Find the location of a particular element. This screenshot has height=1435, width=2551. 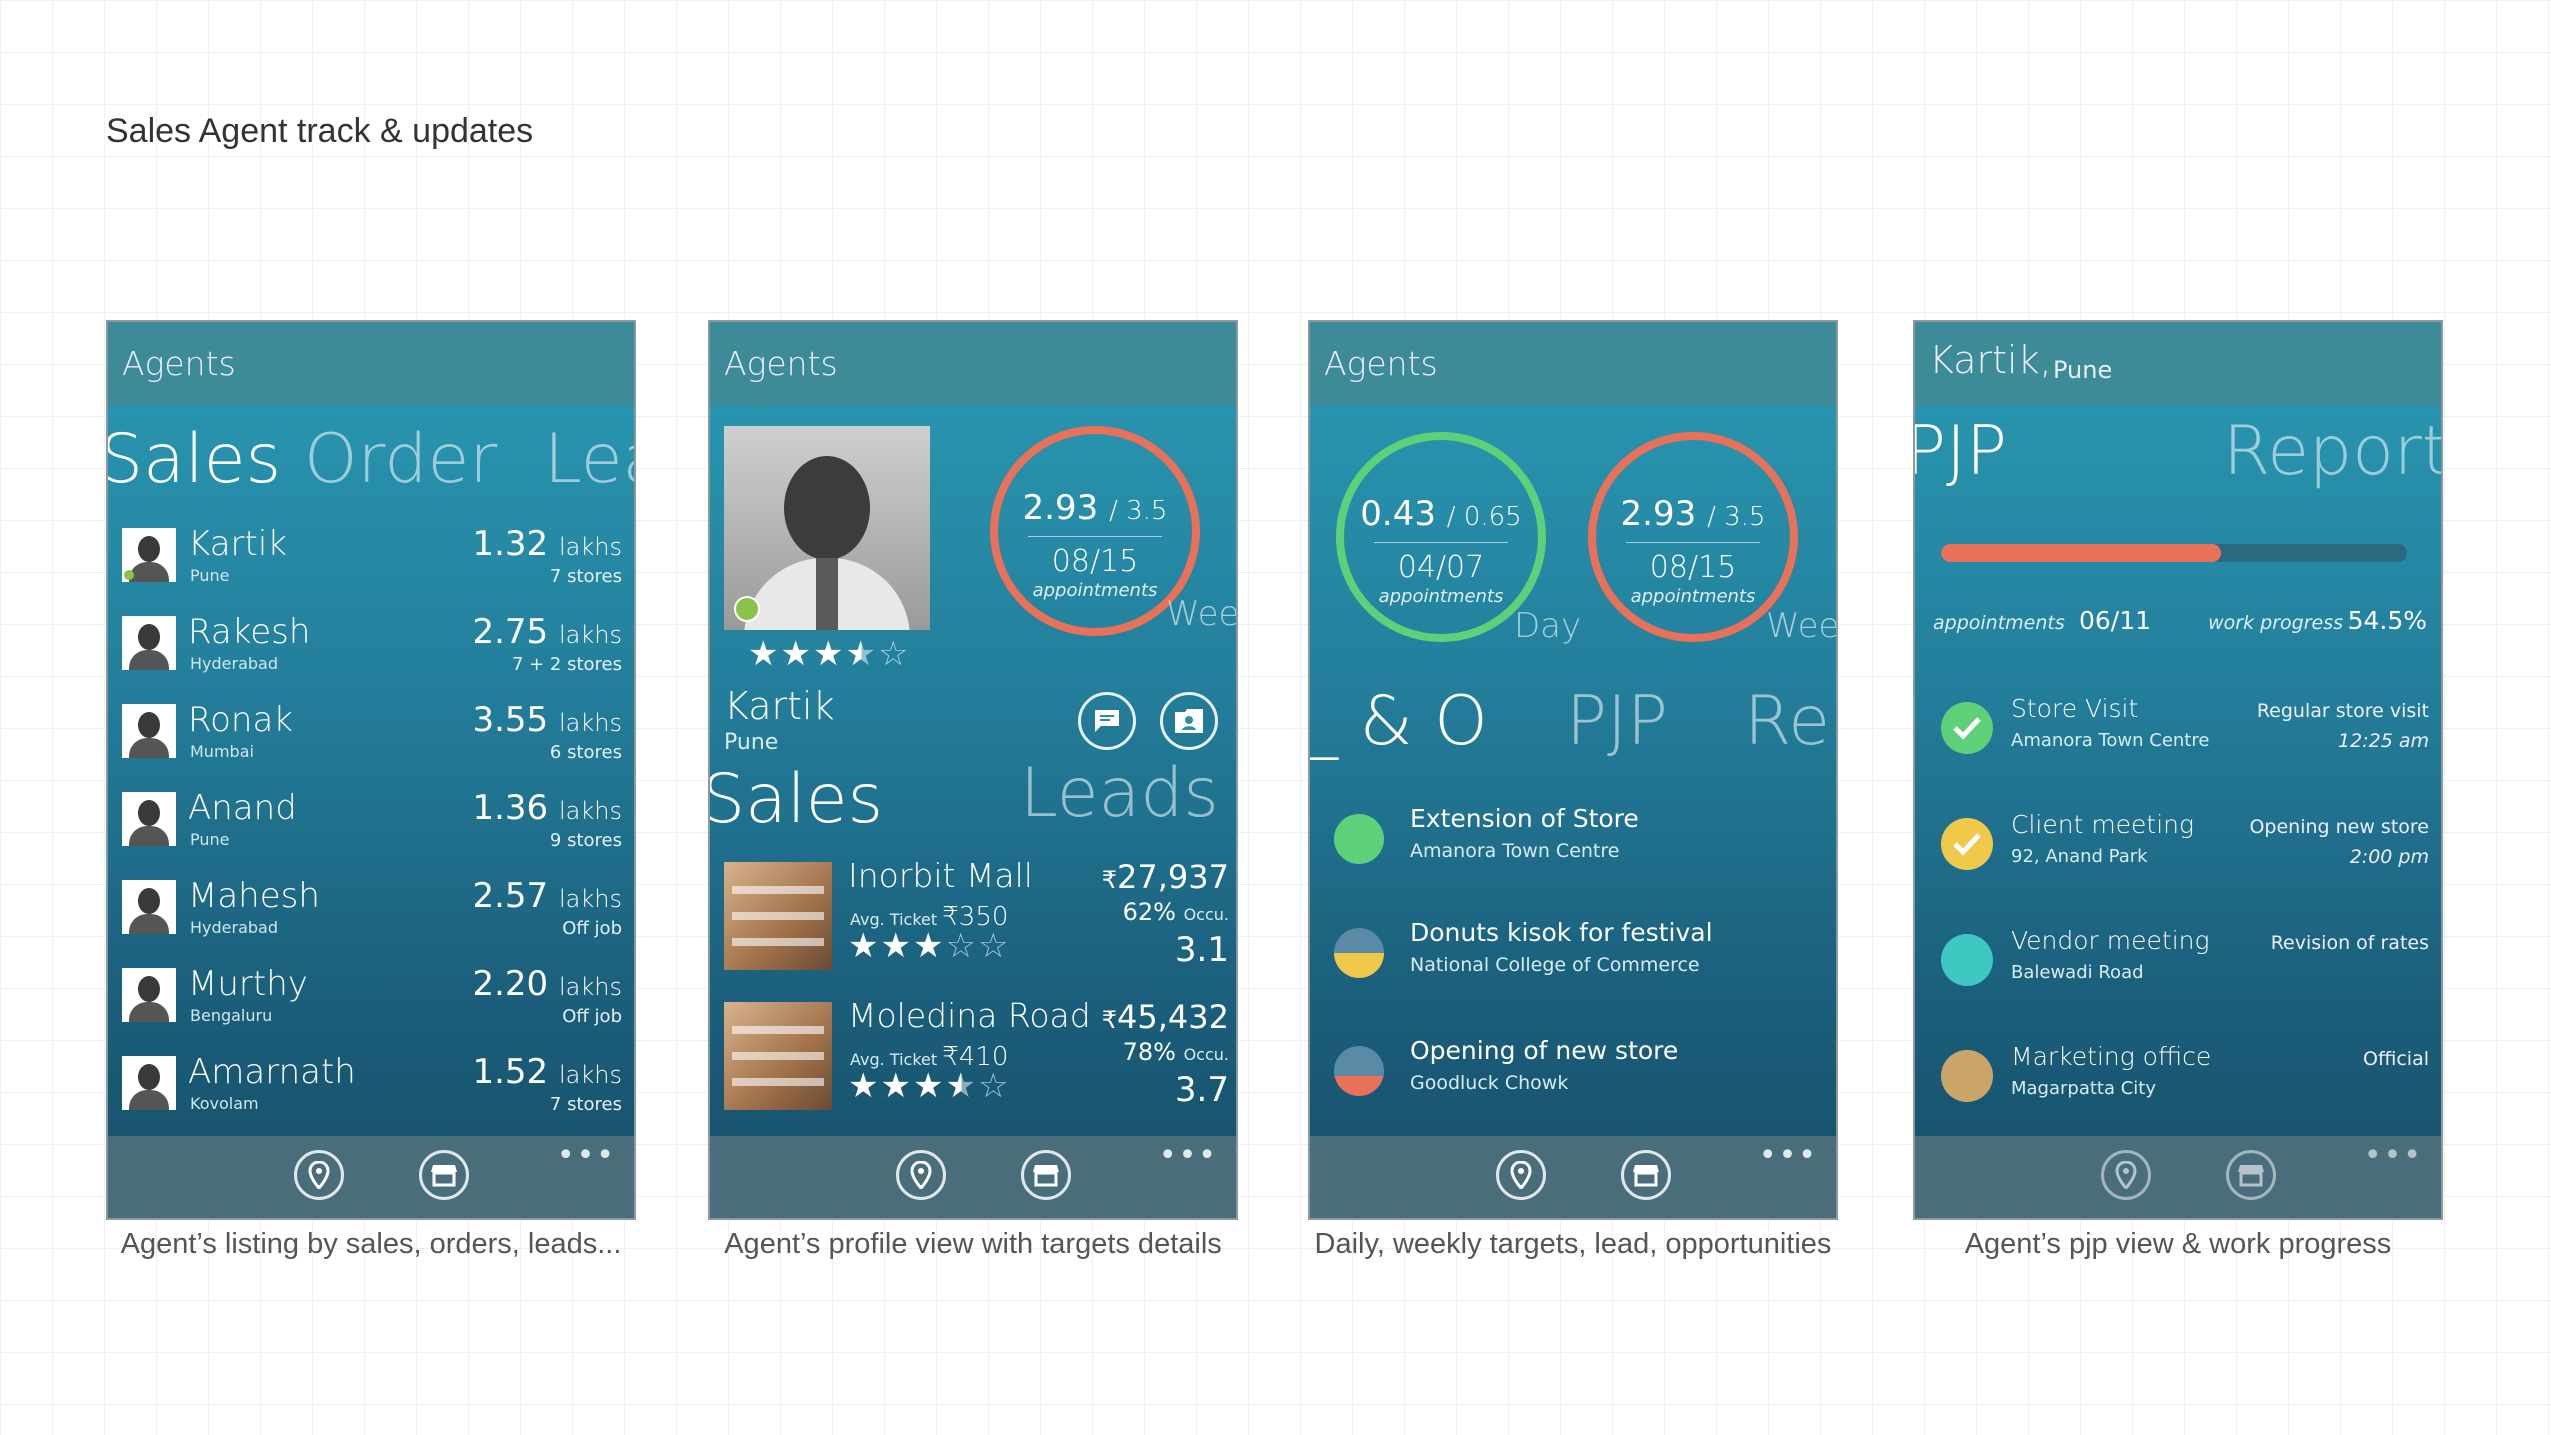

work-progress-value: 54.5% is located at coordinates (2387, 620).